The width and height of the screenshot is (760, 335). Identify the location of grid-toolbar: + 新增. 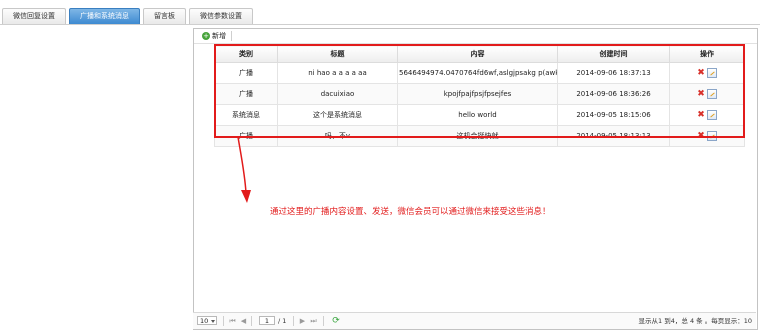
(475, 36).